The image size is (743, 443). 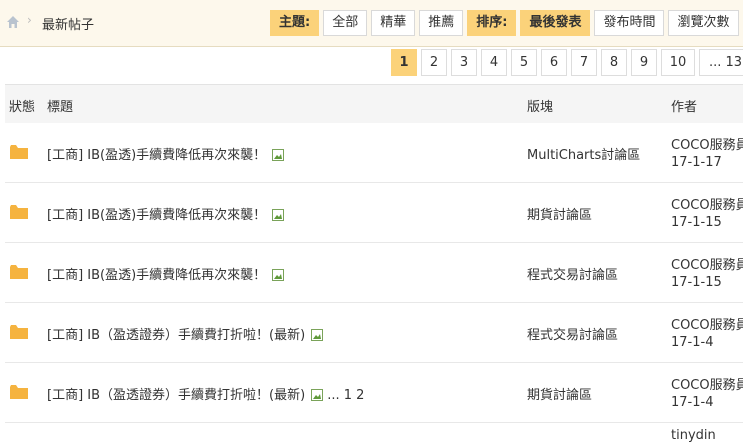 I want to click on page-3: 3, so click(x=464, y=62).